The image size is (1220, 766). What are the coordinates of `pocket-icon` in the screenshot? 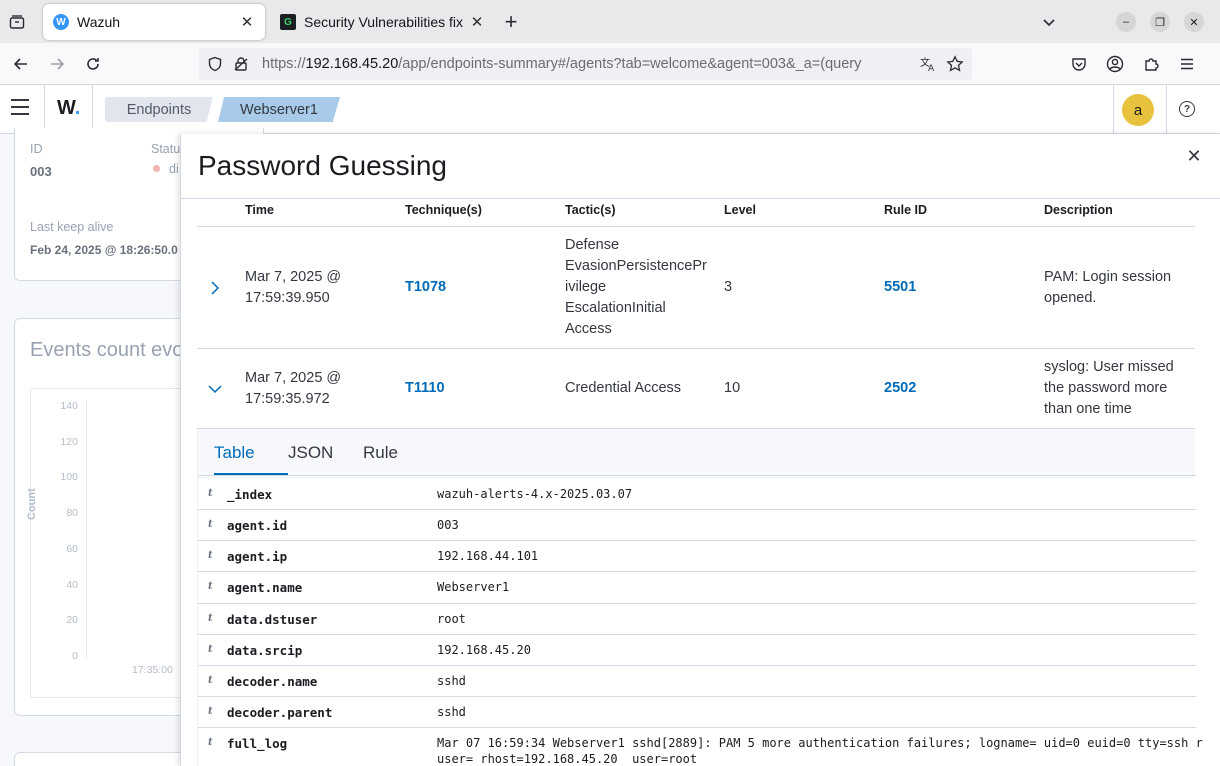 It's located at (1079, 64).